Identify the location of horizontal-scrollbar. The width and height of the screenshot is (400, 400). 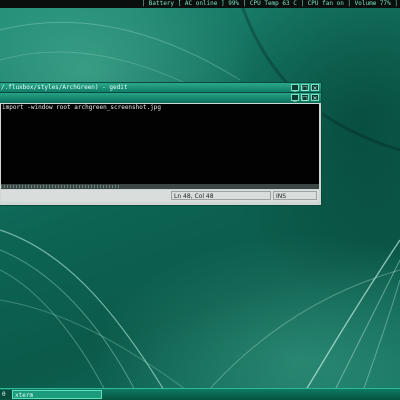
(160, 186).